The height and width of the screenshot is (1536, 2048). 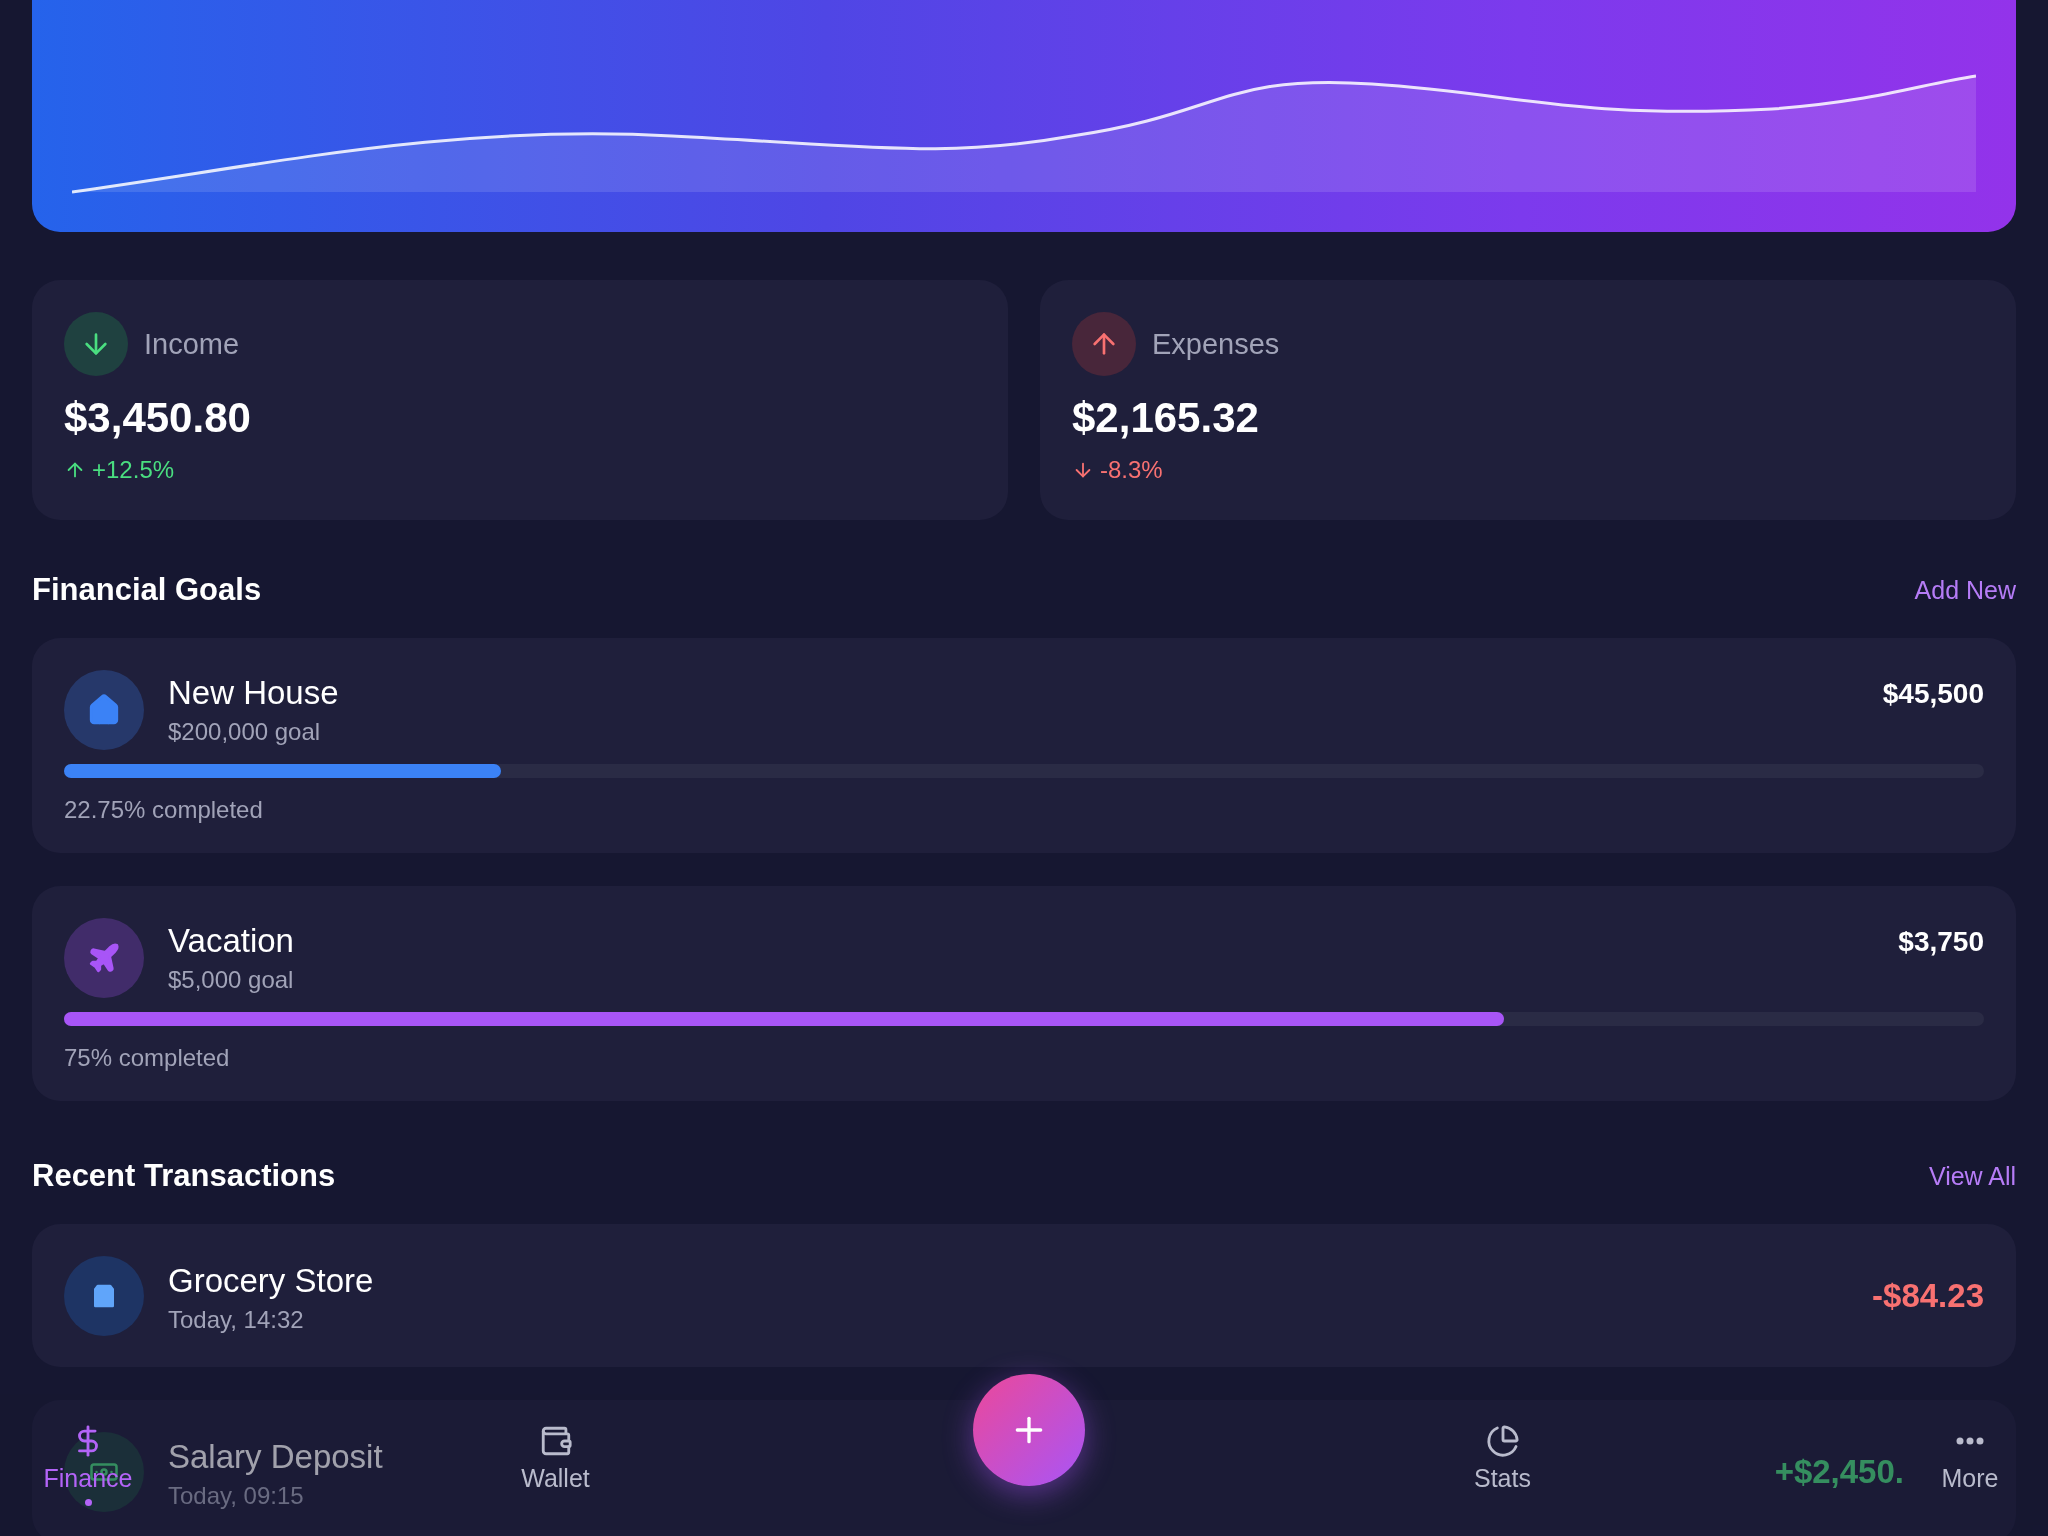 What do you see at coordinates (271, 1280) in the screenshot?
I see `transaction-name: Grocery Store` at bounding box center [271, 1280].